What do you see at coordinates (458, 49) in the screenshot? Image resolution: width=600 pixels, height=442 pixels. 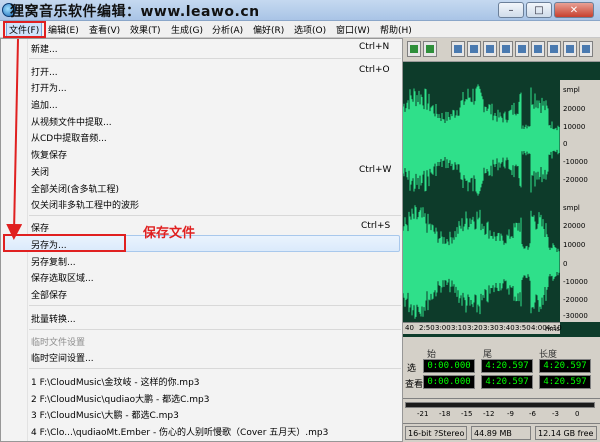 I see `waveform-view-icon` at bounding box center [458, 49].